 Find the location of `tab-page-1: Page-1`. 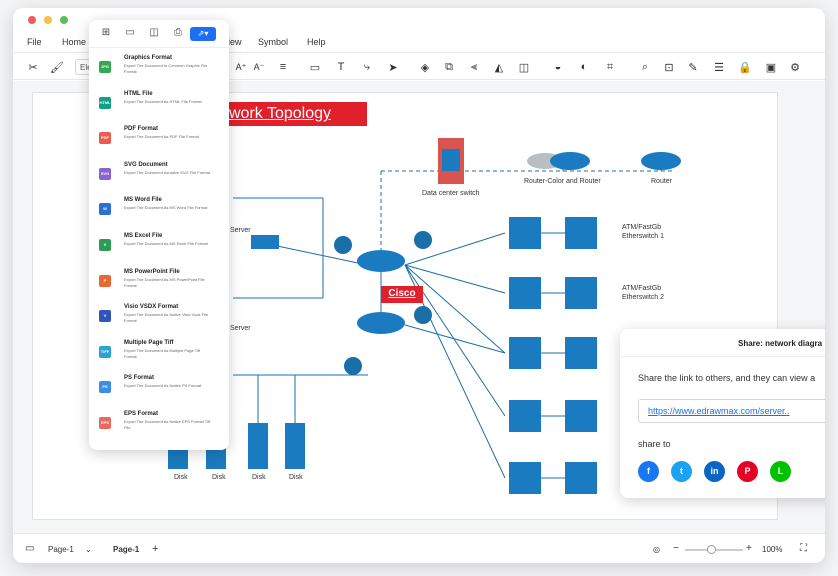

tab-page-1: Page-1 is located at coordinates (126, 549).